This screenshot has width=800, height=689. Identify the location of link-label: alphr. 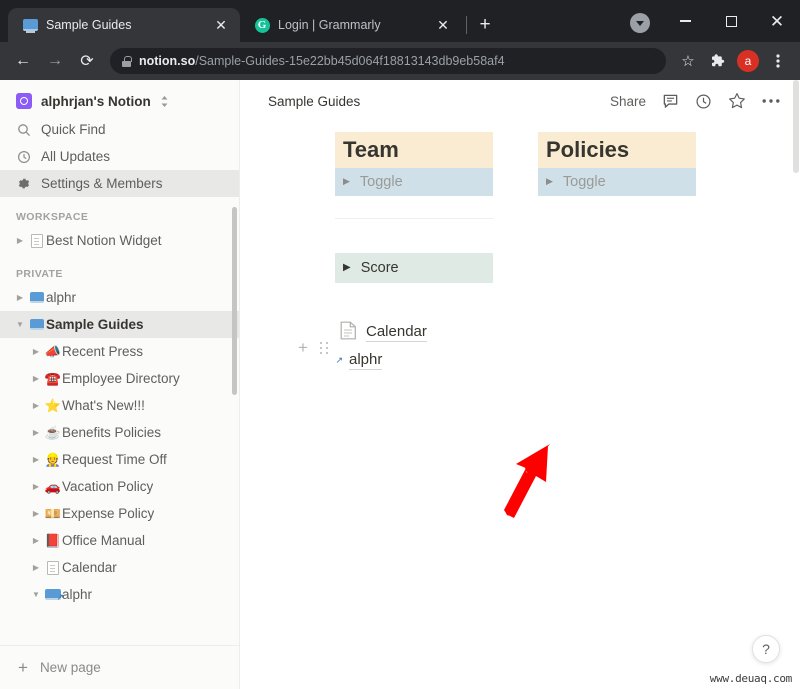
(366, 361).